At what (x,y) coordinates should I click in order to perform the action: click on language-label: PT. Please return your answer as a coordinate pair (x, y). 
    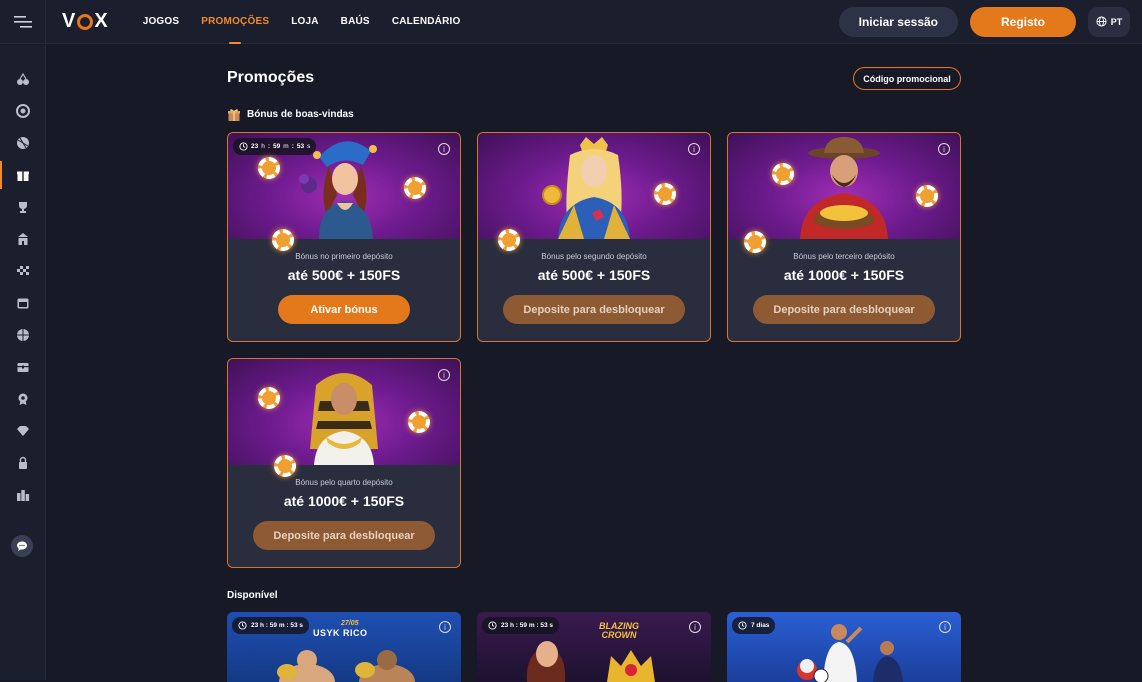
    Looking at the image, I should click on (1117, 22).